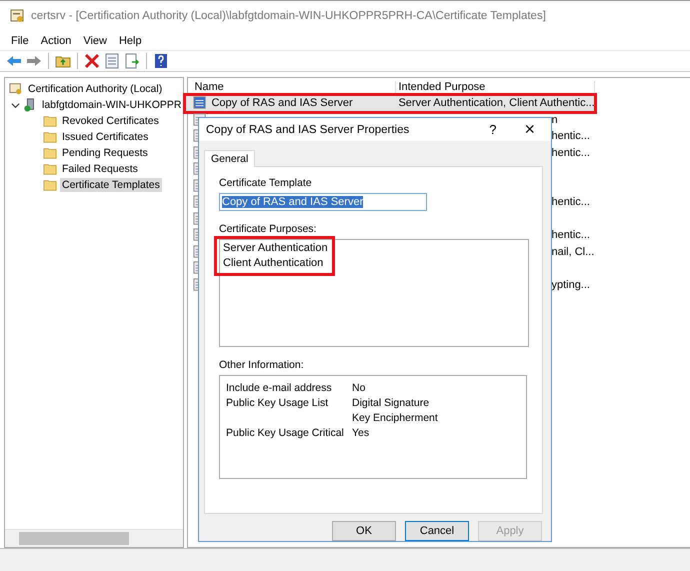 The width and height of the screenshot is (690, 571). What do you see at coordinates (289, 388) in the screenshot?
I see `info-key: Include e-mail address` at bounding box center [289, 388].